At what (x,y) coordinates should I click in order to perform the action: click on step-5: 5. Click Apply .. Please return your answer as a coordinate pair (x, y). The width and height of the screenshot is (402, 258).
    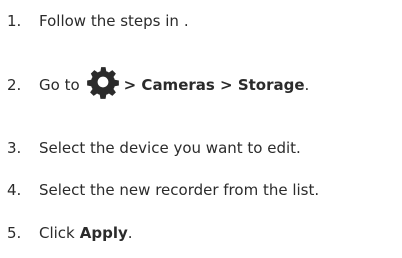
    Looking at the image, I should click on (66, 233).